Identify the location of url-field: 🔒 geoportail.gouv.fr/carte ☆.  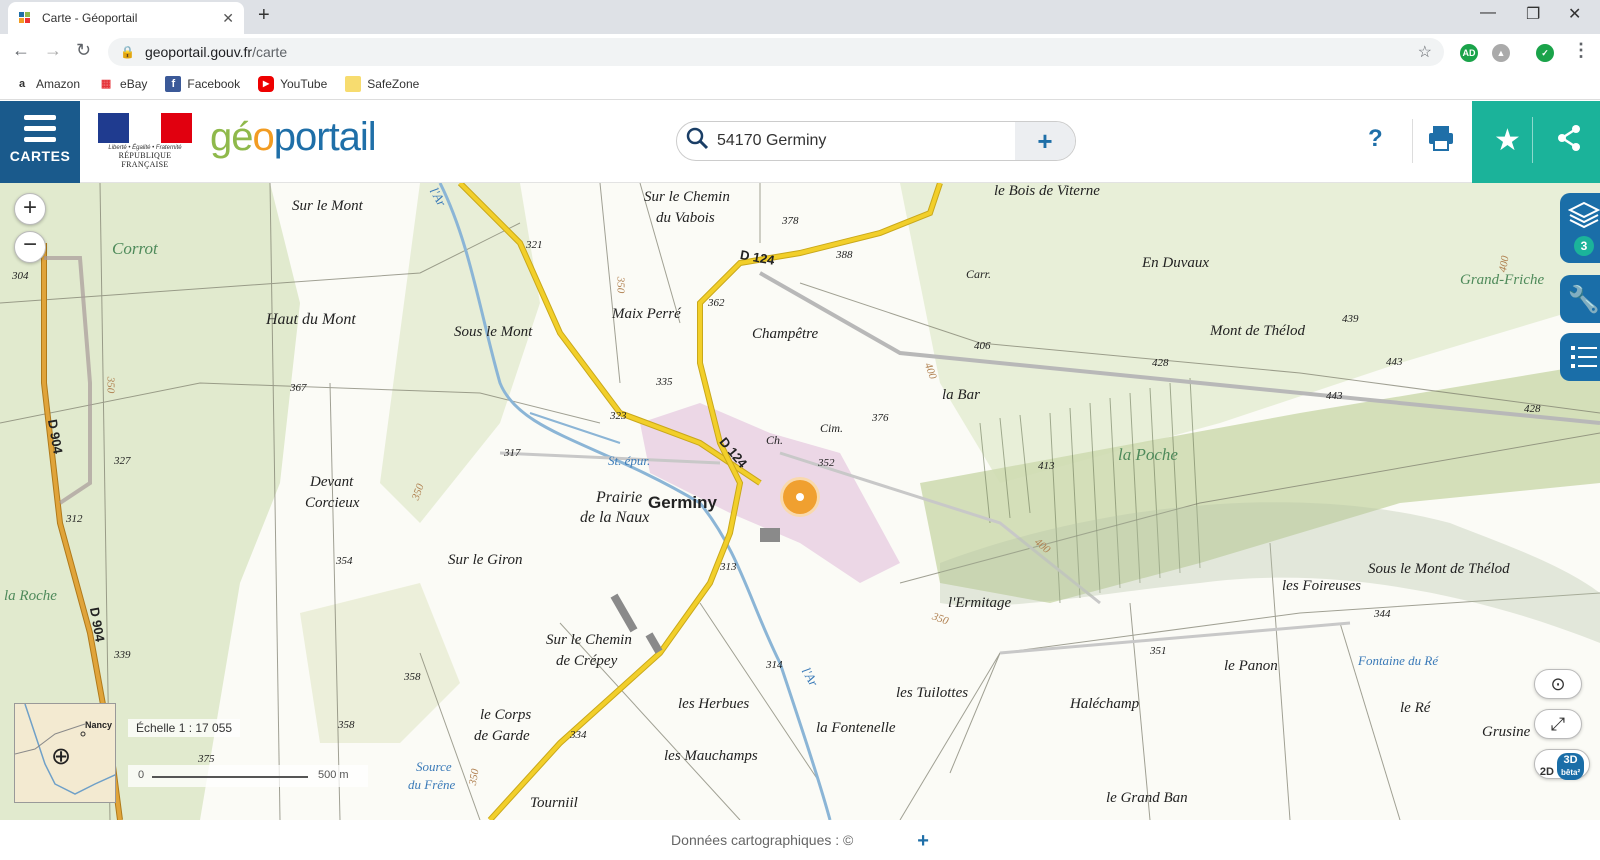
(776, 52).